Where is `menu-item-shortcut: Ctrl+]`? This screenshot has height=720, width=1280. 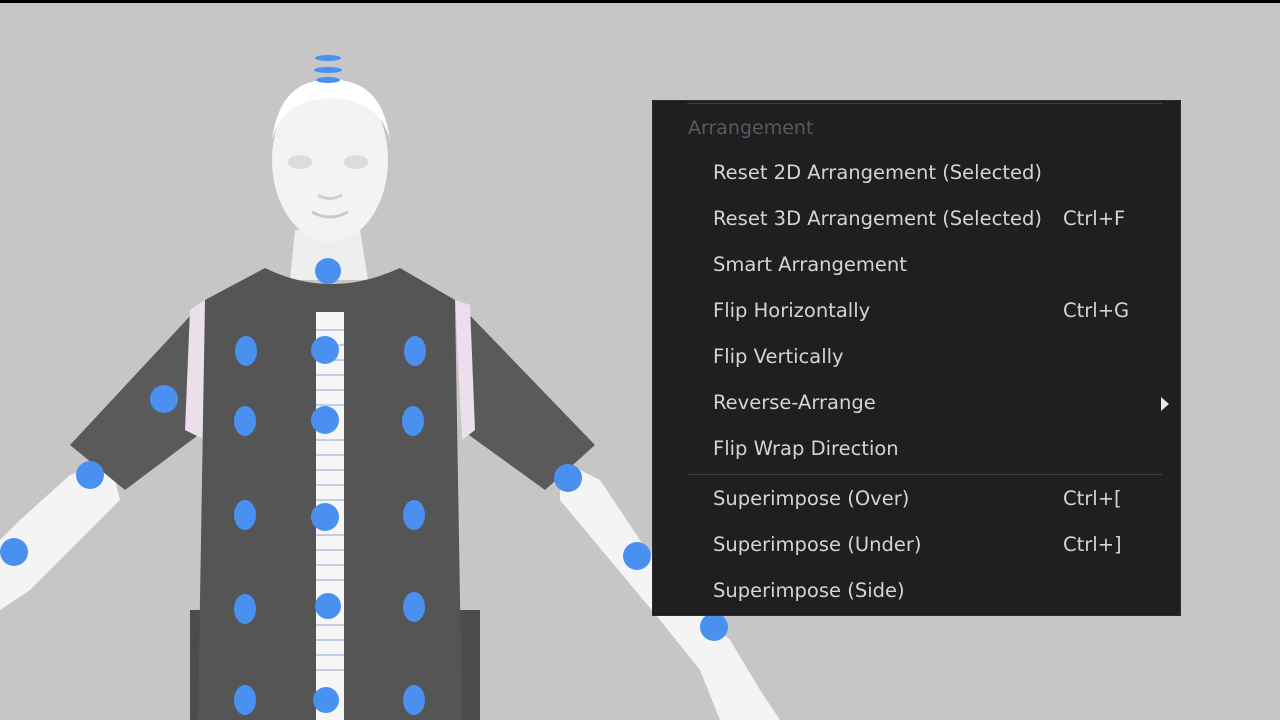
menu-item-shortcut: Ctrl+] is located at coordinates (1092, 544).